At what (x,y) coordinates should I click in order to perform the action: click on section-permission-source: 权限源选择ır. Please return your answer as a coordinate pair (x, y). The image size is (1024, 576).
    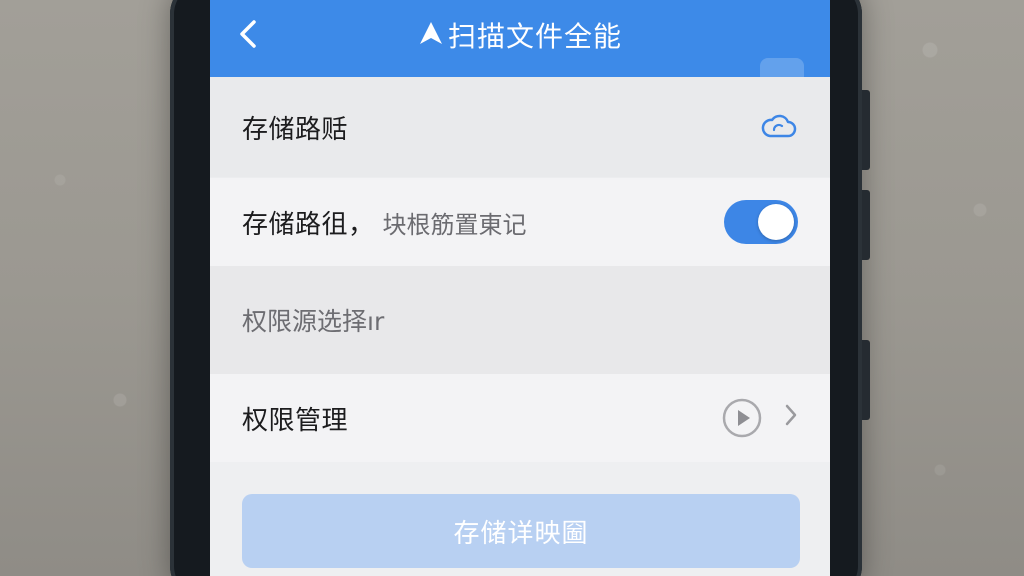
    Looking at the image, I should click on (520, 320).